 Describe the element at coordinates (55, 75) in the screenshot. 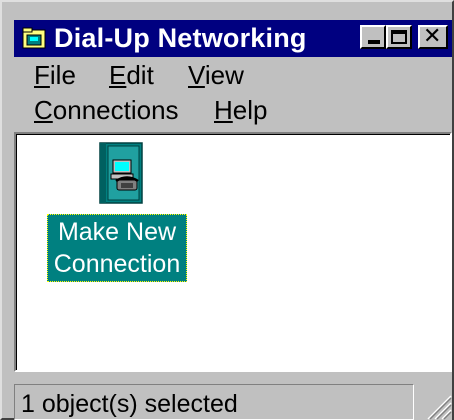

I see `menu-file: File` at that location.